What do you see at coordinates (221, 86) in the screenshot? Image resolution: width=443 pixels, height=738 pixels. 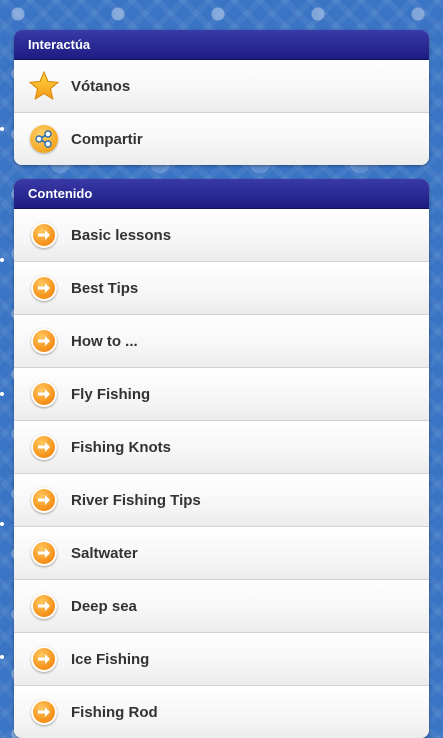 I see `vote-item: Vótanos` at bounding box center [221, 86].